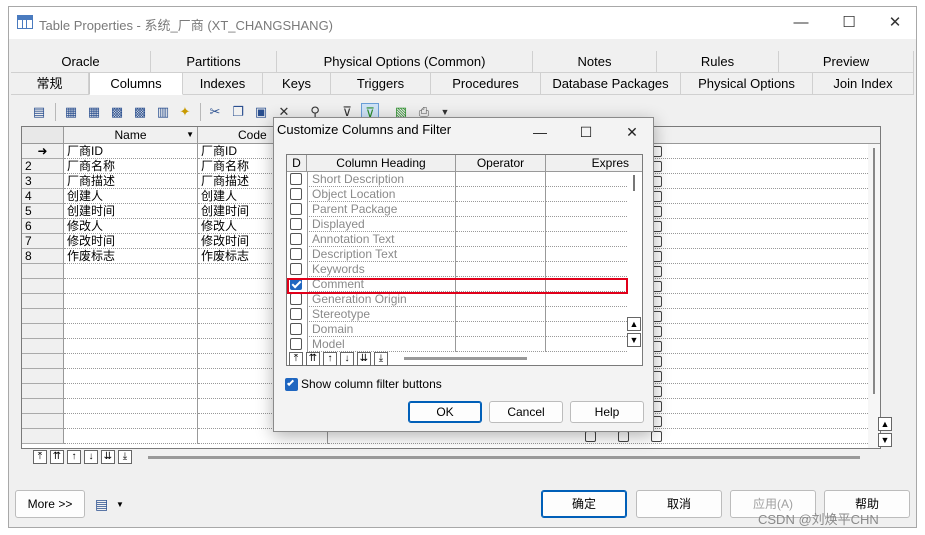 The height and width of the screenshot is (535, 925). Describe the element at coordinates (584, 504) in the screenshot. I see `ok-button: 确定` at that location.